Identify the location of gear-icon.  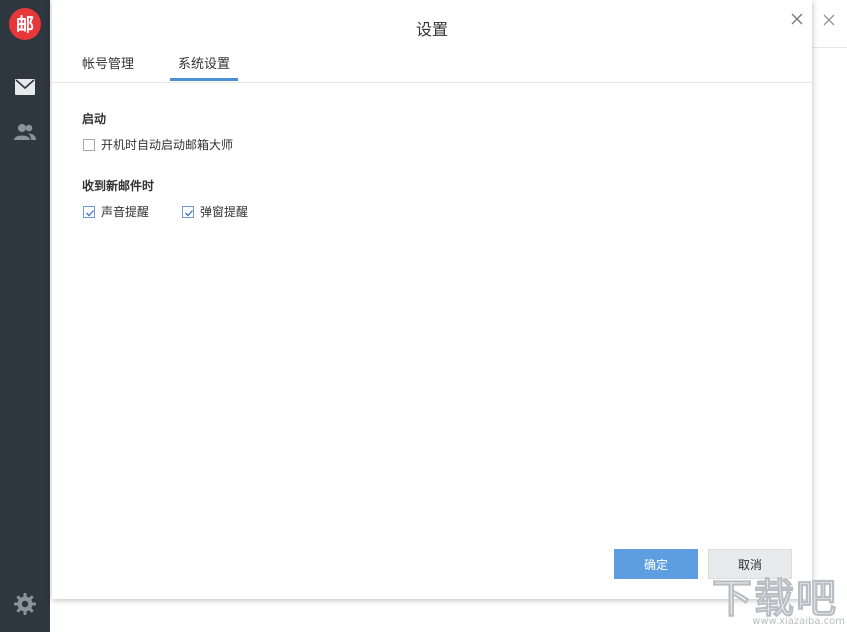
(25, 604).